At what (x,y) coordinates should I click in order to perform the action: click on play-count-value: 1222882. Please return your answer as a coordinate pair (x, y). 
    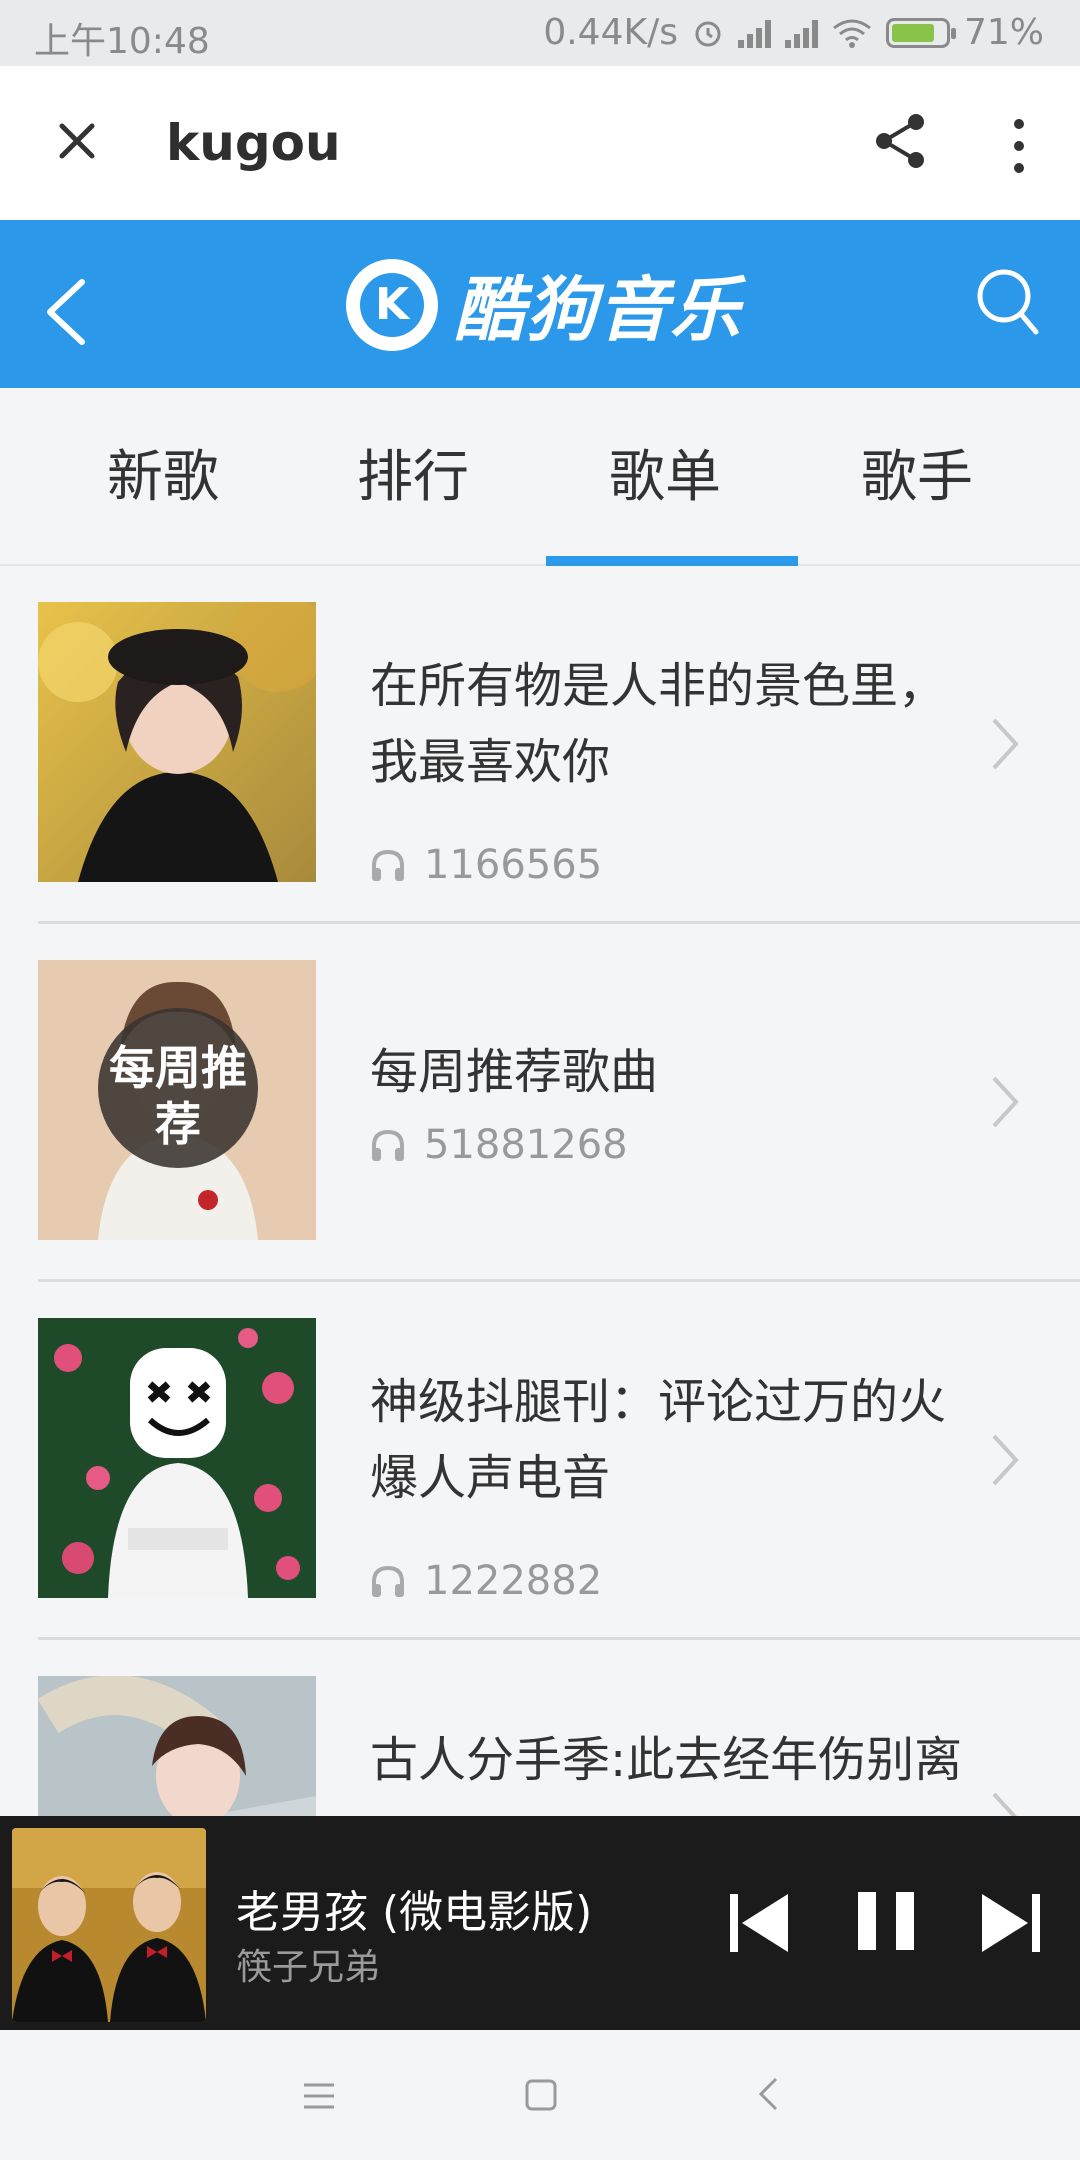
    Looking at the image, I should click on (513, 1581).